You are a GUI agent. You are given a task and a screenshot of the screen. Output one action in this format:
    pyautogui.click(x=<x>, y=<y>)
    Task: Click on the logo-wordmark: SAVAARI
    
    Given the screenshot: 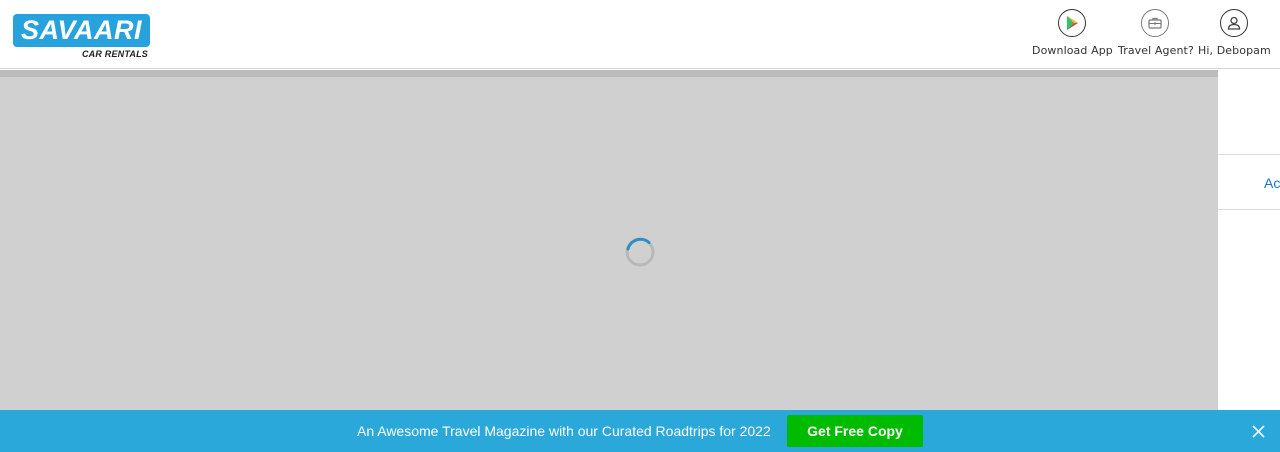 What is the action you would take?
    pyautogui.click(x=81, y=30)
    